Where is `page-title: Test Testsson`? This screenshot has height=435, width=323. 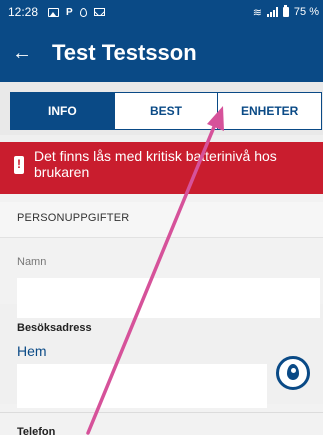
page-title: Test Testsson is located at coordinates (124, 52).